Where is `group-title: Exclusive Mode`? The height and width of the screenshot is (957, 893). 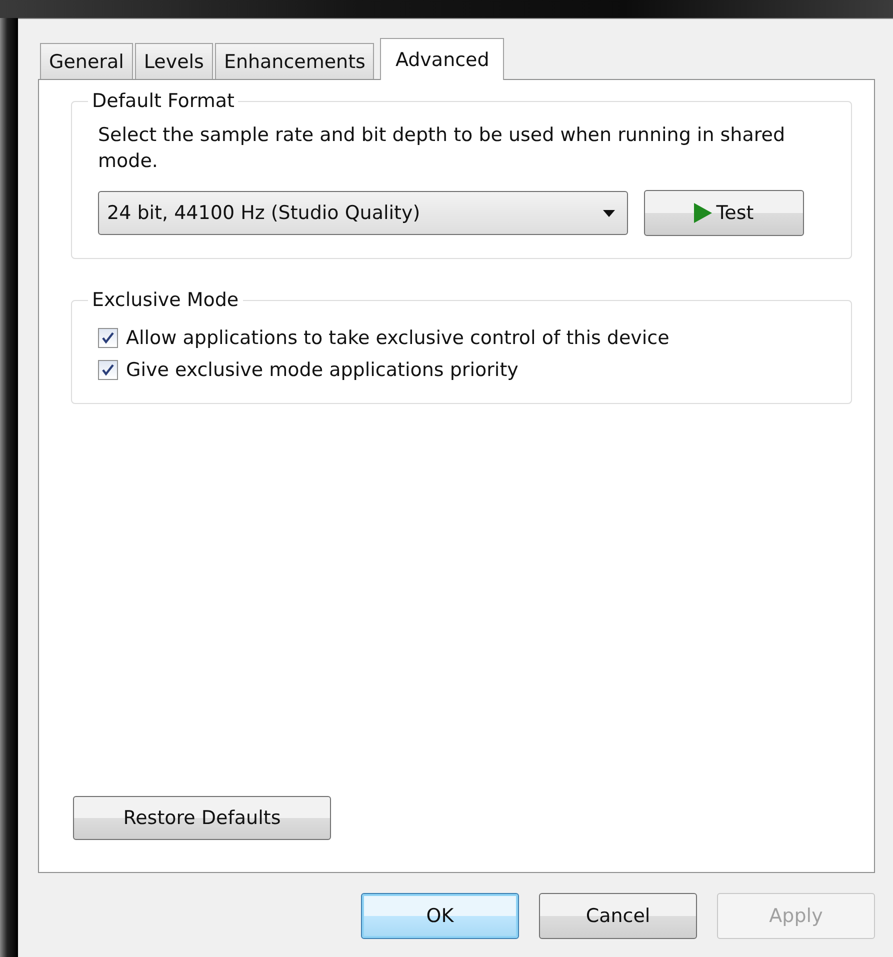
group-title: Exclusive Mode is located at coordinates (165, 300).